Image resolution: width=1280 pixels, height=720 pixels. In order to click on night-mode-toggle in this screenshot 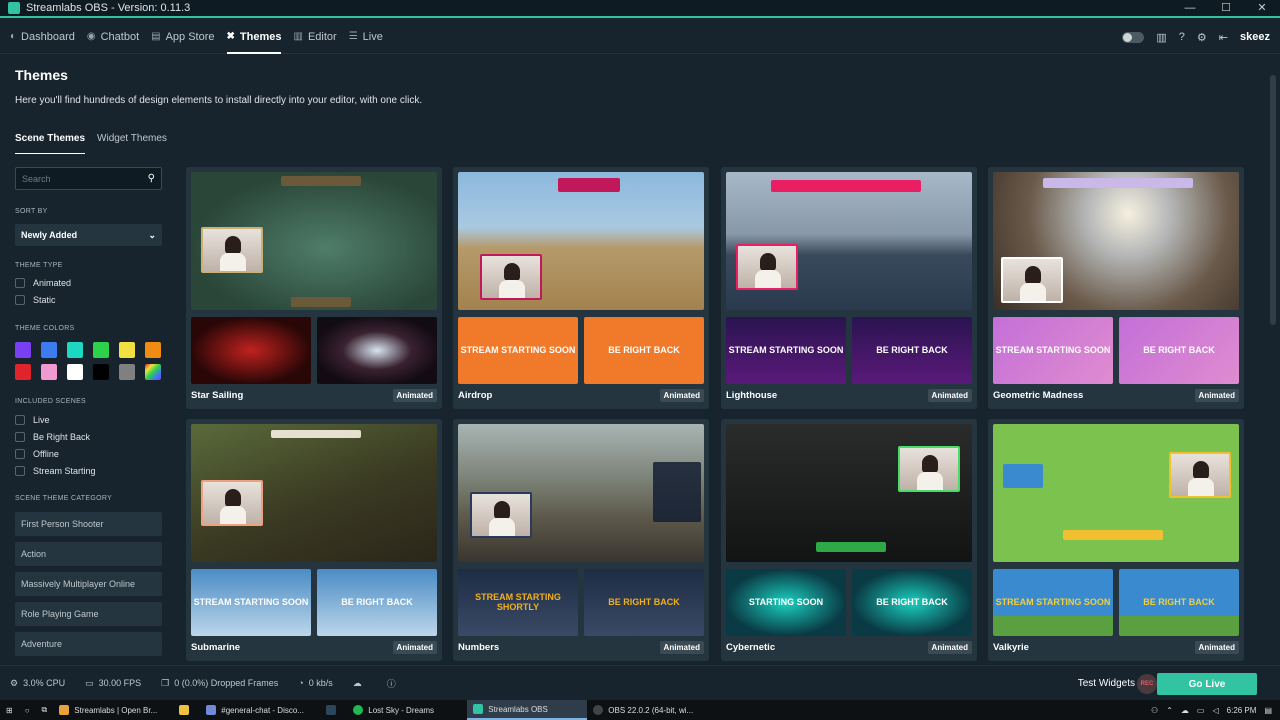, I will do `click(1133, 37)`.